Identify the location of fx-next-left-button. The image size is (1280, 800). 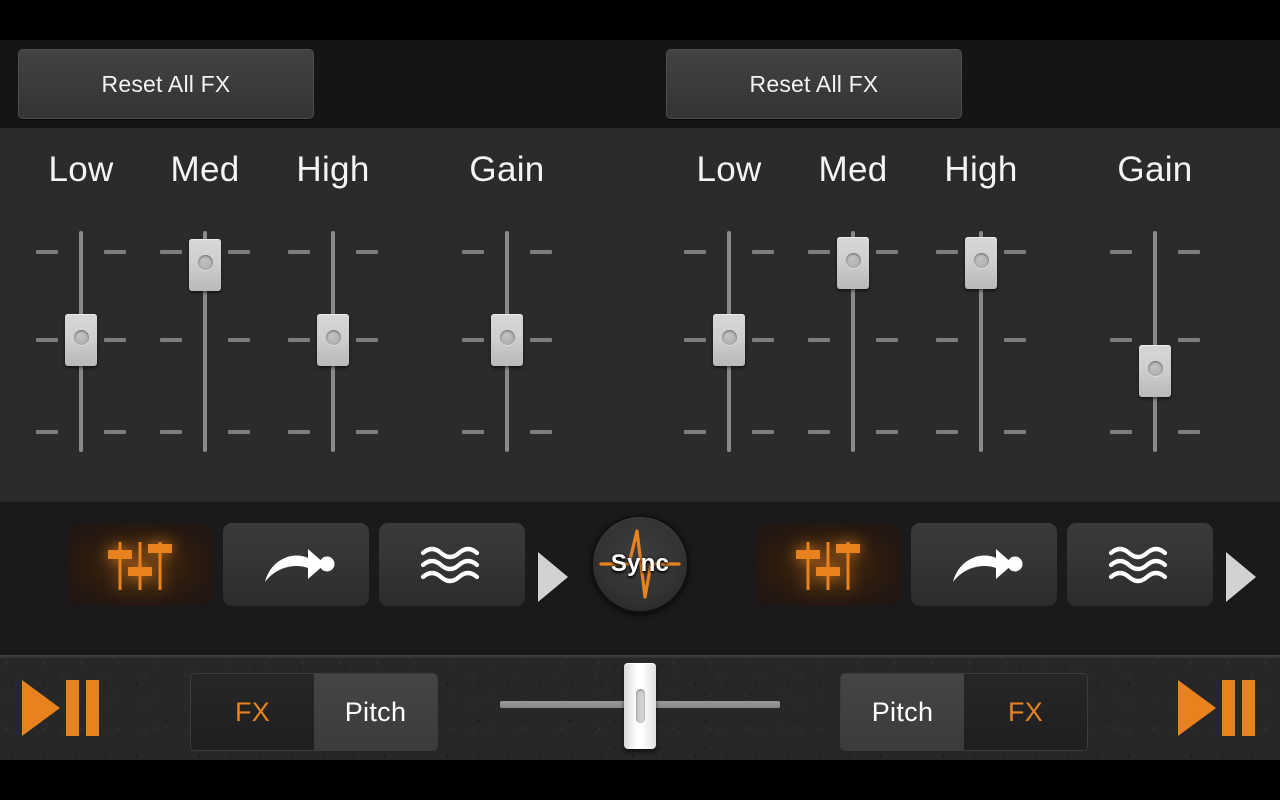
(553, 577).